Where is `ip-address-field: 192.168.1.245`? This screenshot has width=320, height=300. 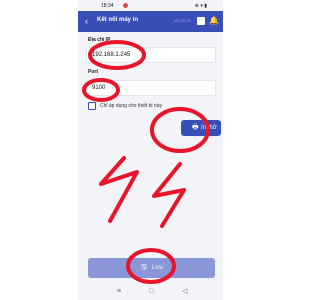
ip-address-field: 192.168.1.245 is located at coordinates (151, 55).